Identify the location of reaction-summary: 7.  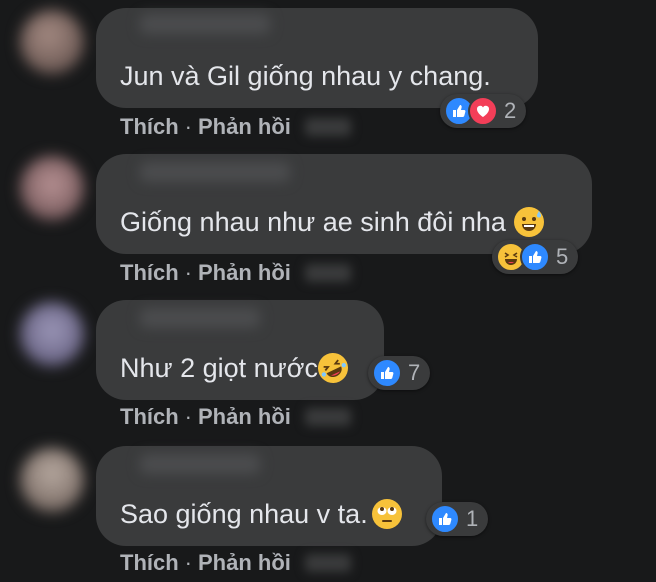
(399, 373).